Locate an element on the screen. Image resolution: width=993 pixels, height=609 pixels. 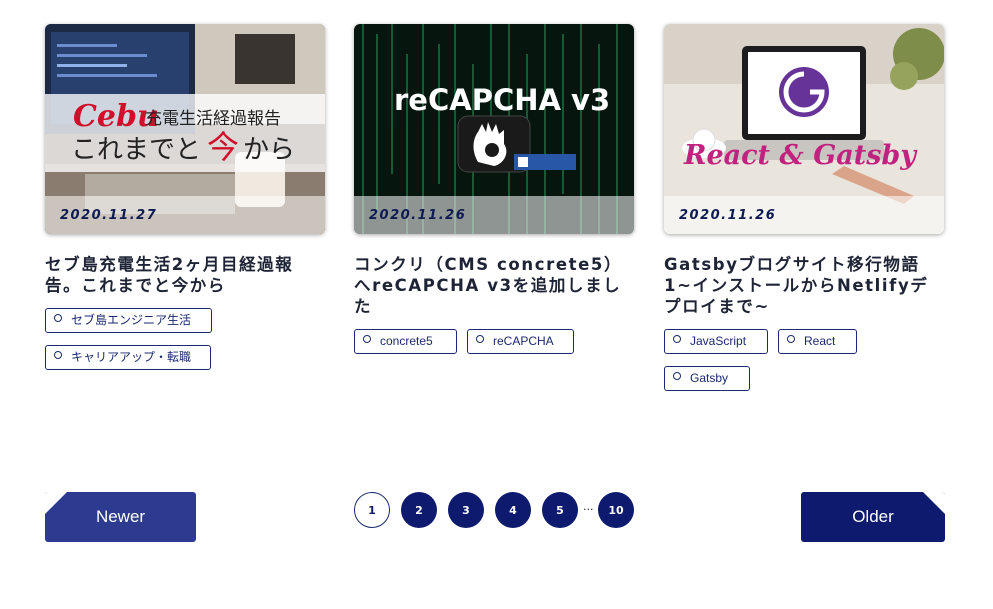
post-date: 2020.11.27 is located at coordinates (109, 215).